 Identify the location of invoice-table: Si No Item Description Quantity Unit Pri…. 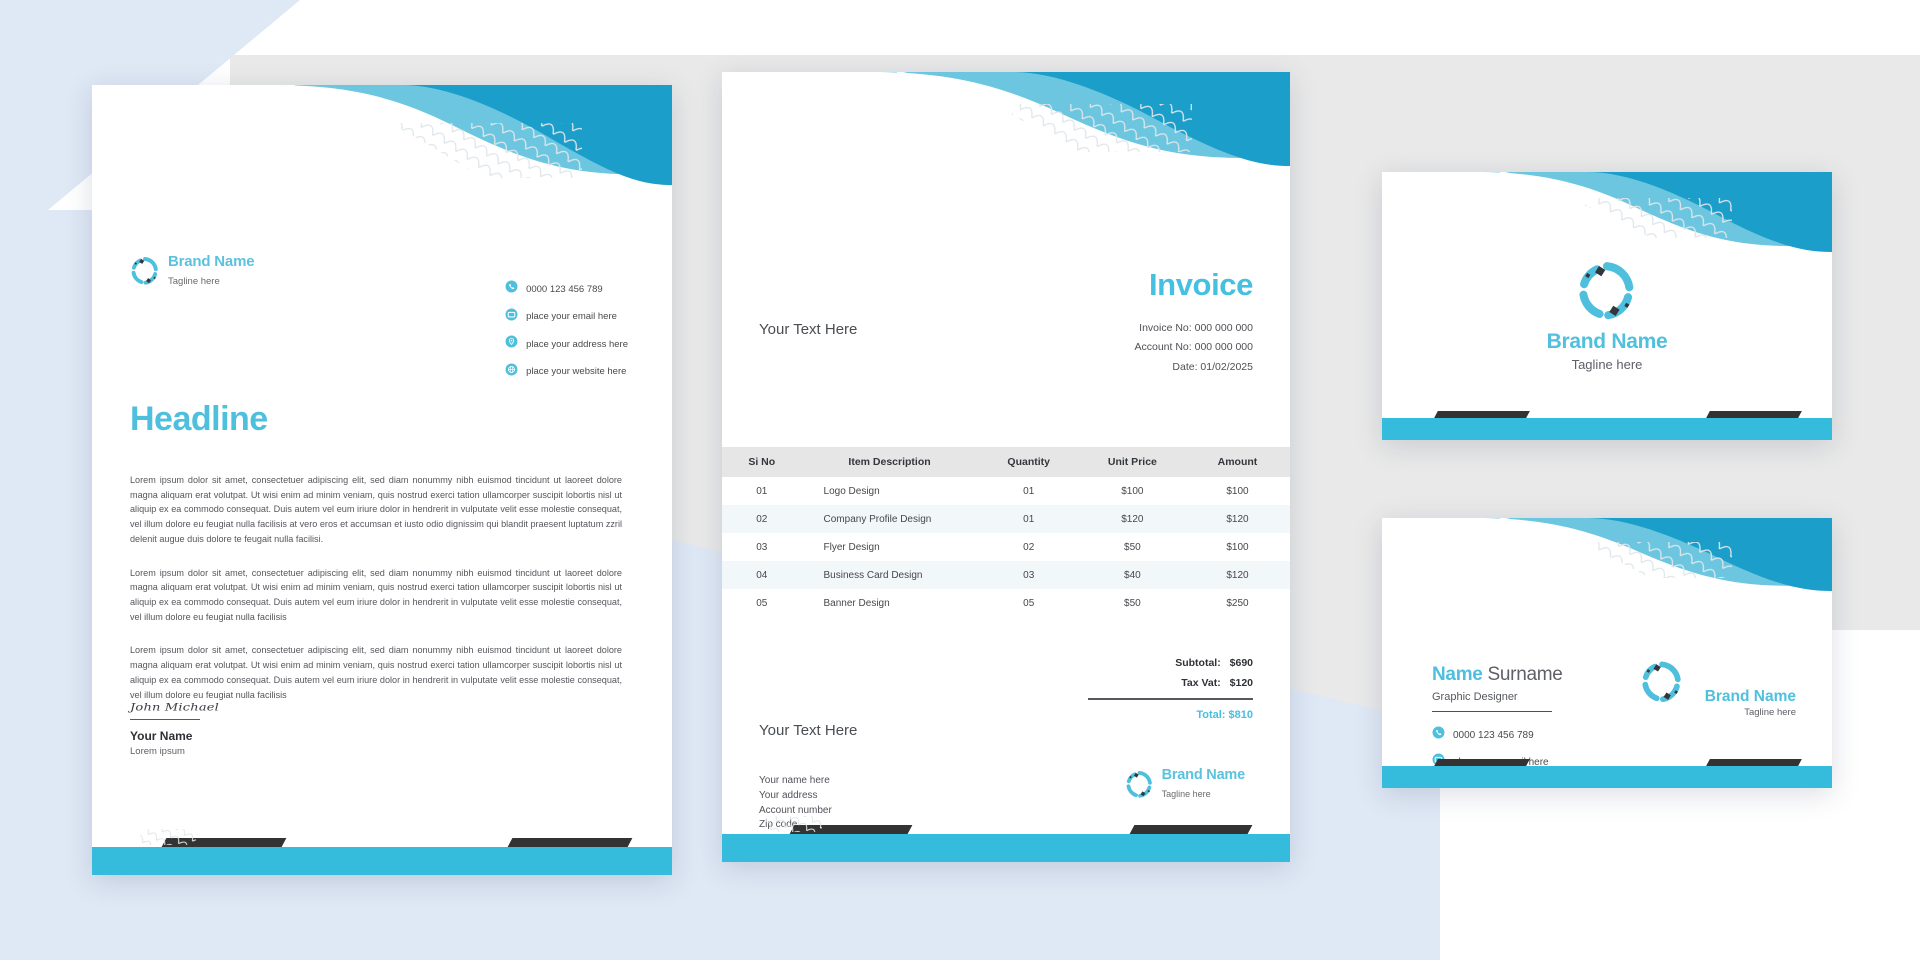
(1006, 532).